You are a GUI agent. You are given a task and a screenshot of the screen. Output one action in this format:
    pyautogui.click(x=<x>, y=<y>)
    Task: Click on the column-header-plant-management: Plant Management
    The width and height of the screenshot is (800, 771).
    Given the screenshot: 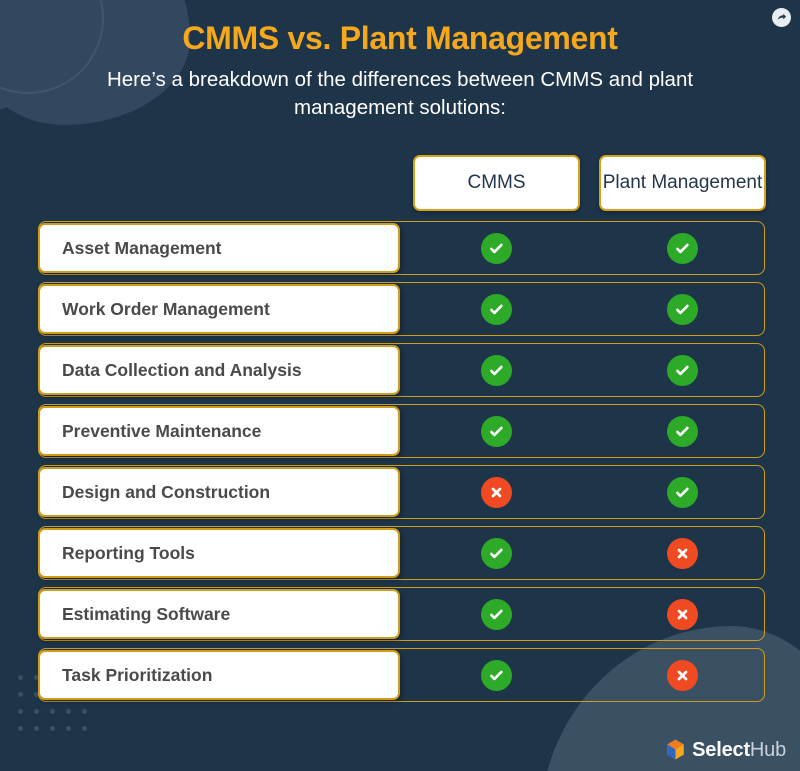 What is the action you would take?
    pyautogui.click(x=682, y=183)
    